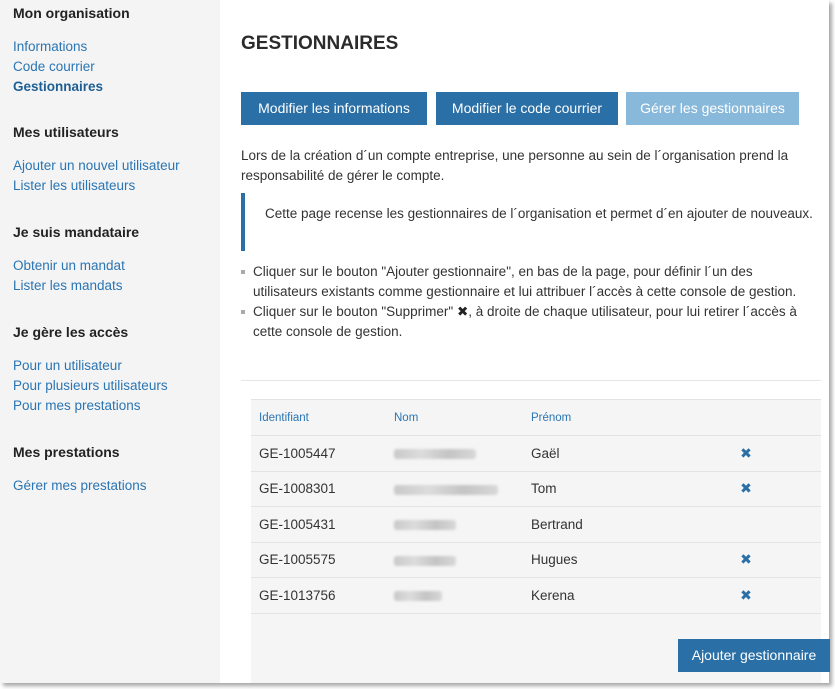 The image size is (835, 689). I want to click on sidebar-item-obtenir-mandat: Obtenir un mandat, so click(76, 266).